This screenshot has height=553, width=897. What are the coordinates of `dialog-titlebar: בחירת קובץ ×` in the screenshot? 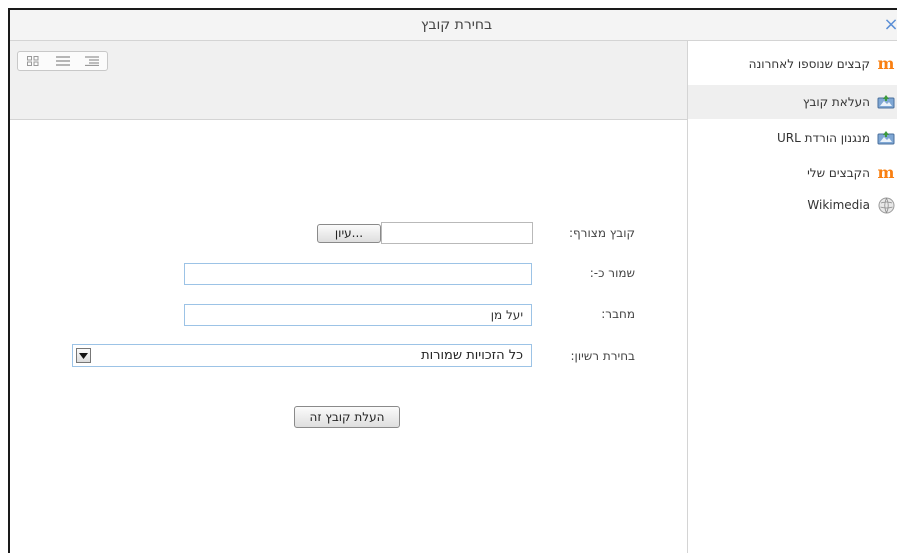 It's located at (453, 25).